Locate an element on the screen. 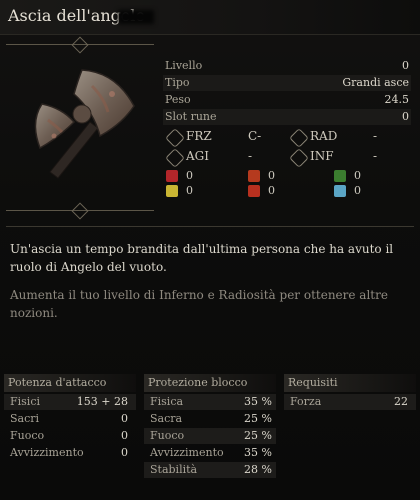 Image resolution: width=420 pixels, height=500 pixels. title-shadow is located at coordinates (136, 17).